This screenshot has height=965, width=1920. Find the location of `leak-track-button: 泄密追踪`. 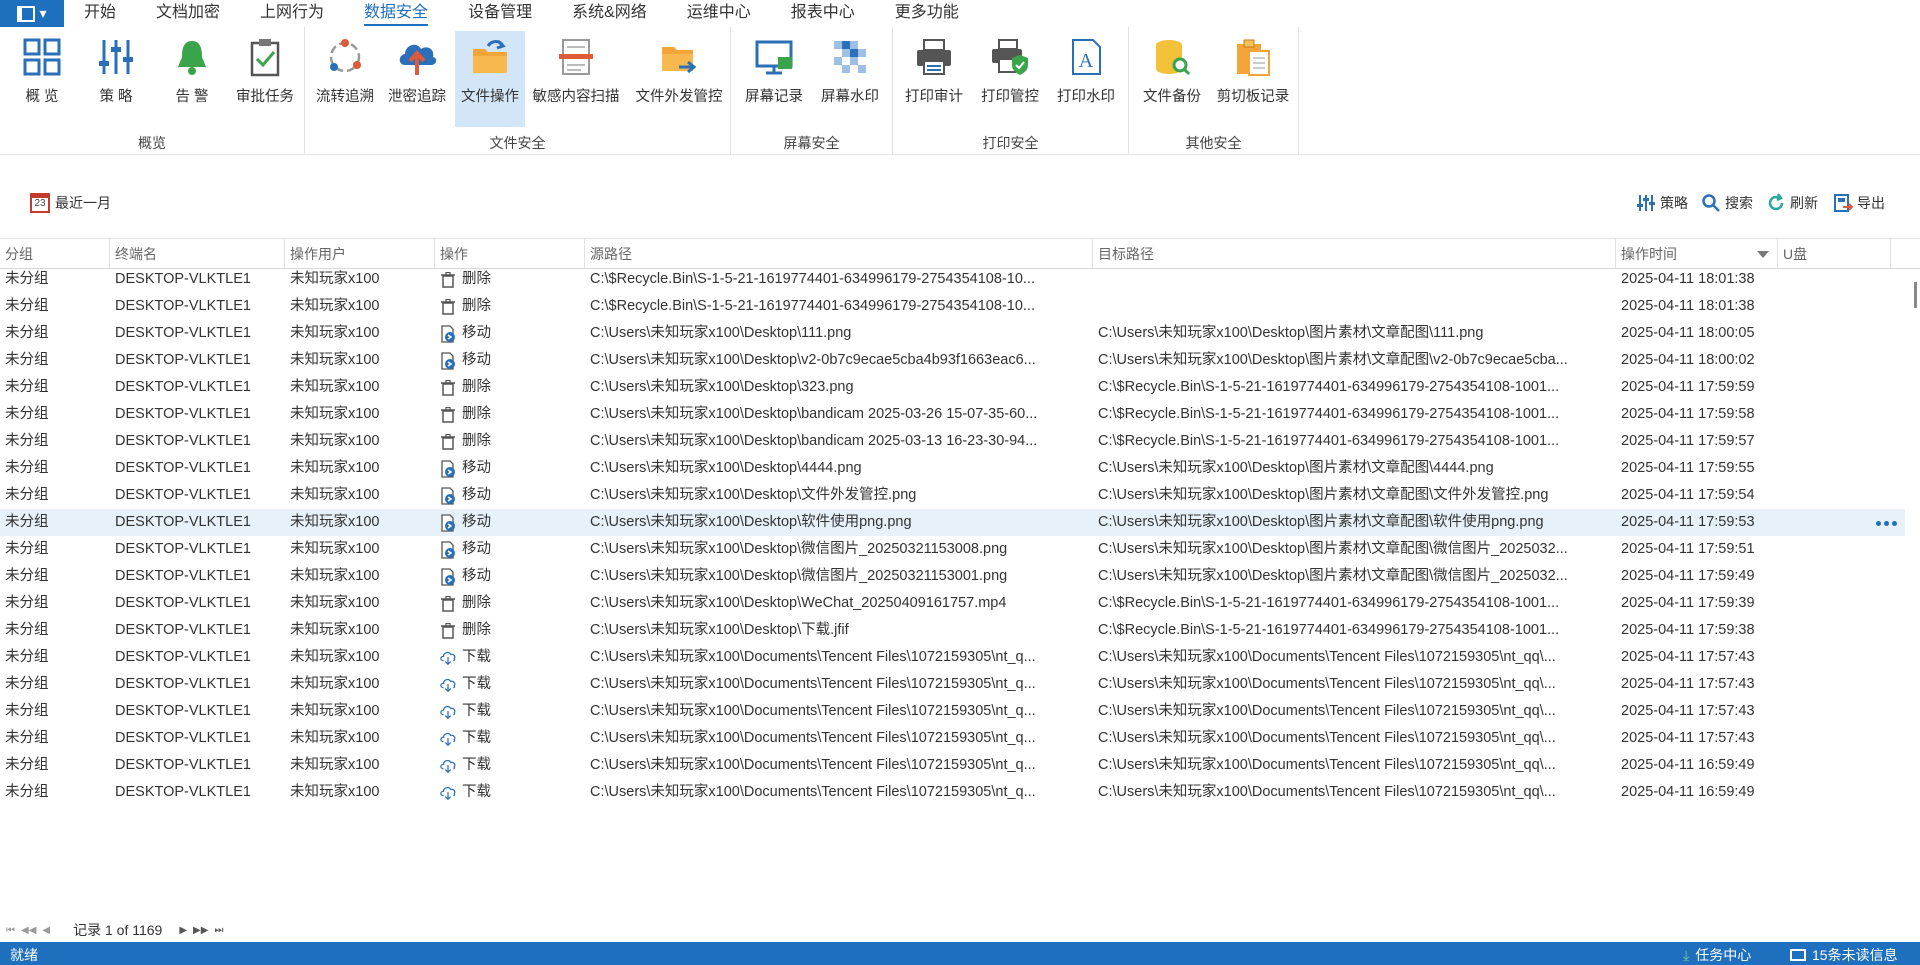

leak-track-button: 泄密追踪 is located at coordinates (417, 79).